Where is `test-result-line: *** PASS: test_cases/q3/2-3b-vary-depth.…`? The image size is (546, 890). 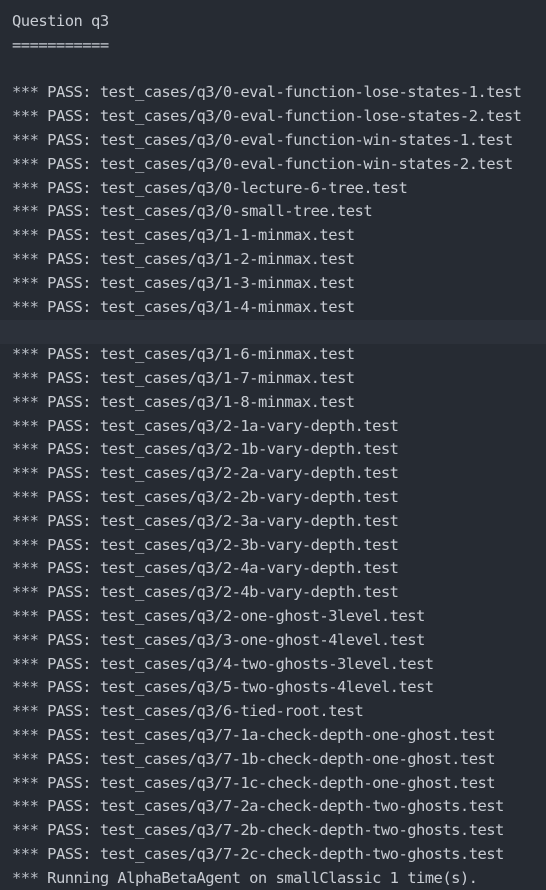
test-result-line: *** PASS: test_cases/q3/2-3b-vary-depth.… is located at coordinates (279, 546).